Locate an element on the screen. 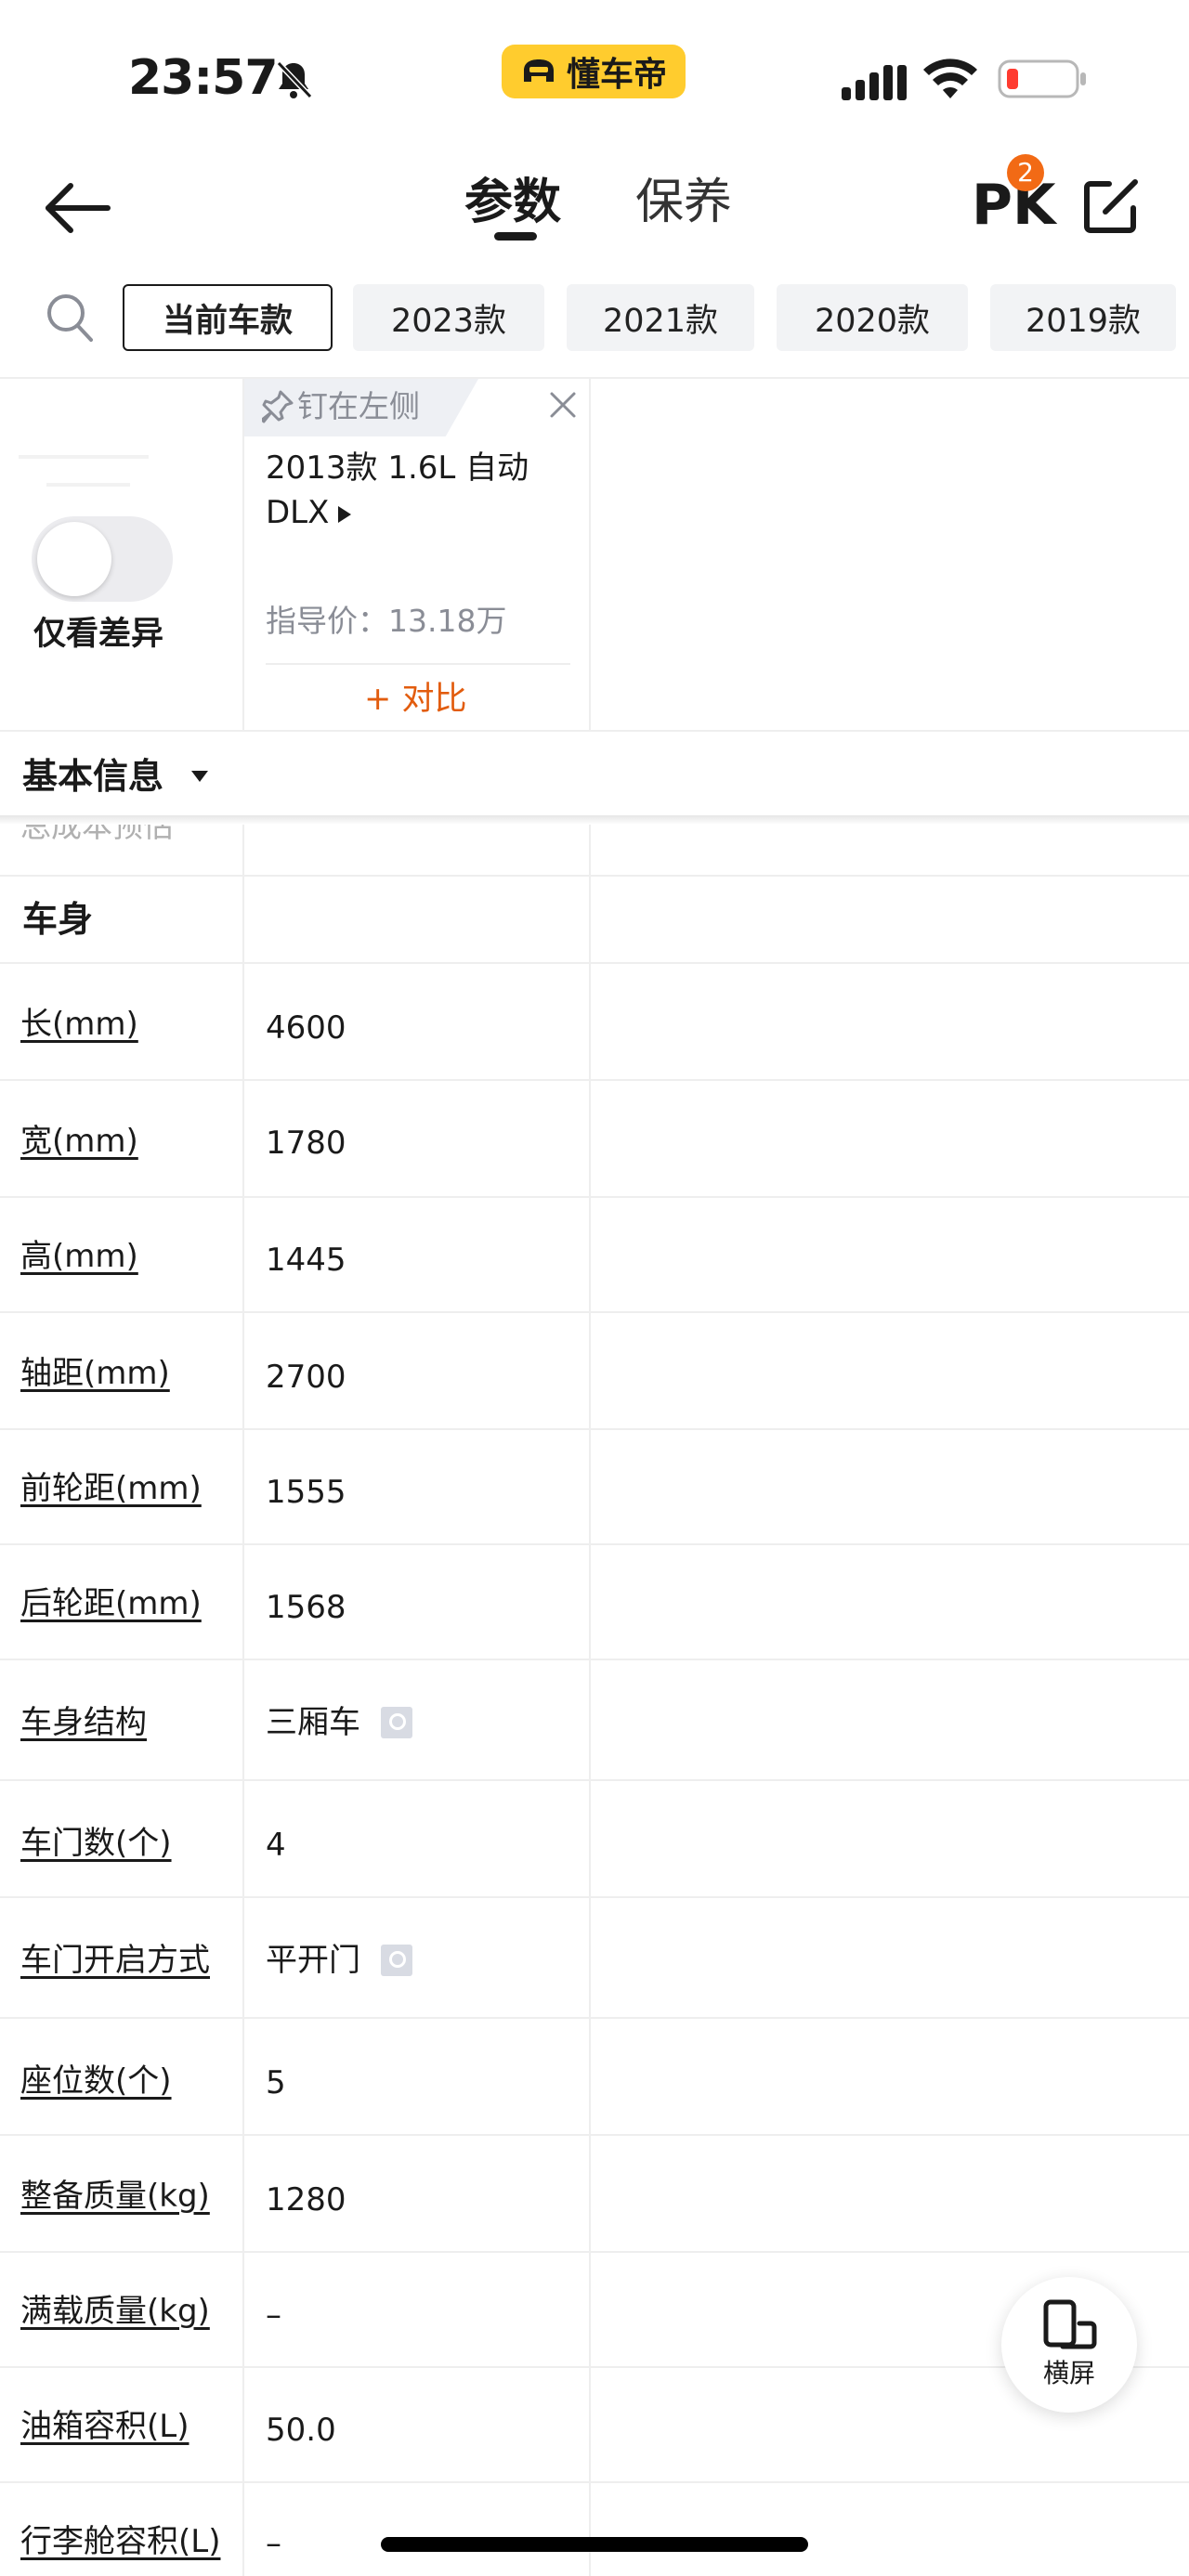 This screenshot has height=2576, width=1189. param-value-fuel-tank: 50.0 is located at coordinates (301, 2431).